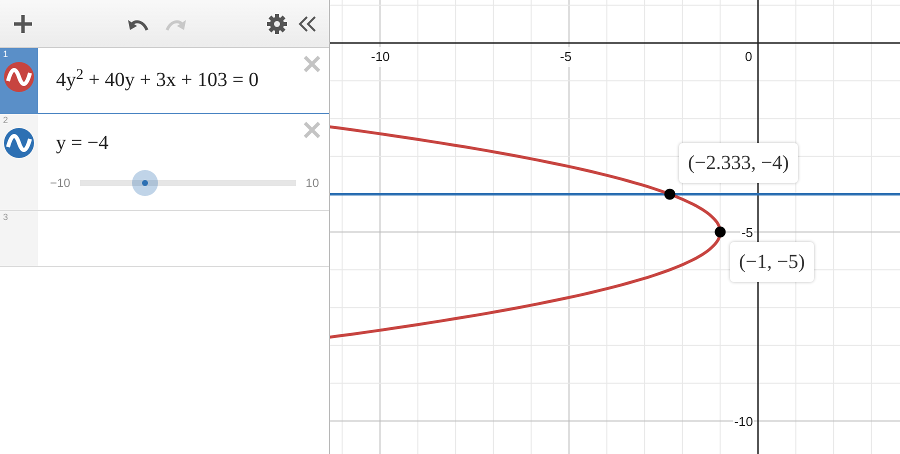  I want to click on expression-field: 4y$^{2}$ + 40y + 3x + 103 = 0, so click(148, 80).